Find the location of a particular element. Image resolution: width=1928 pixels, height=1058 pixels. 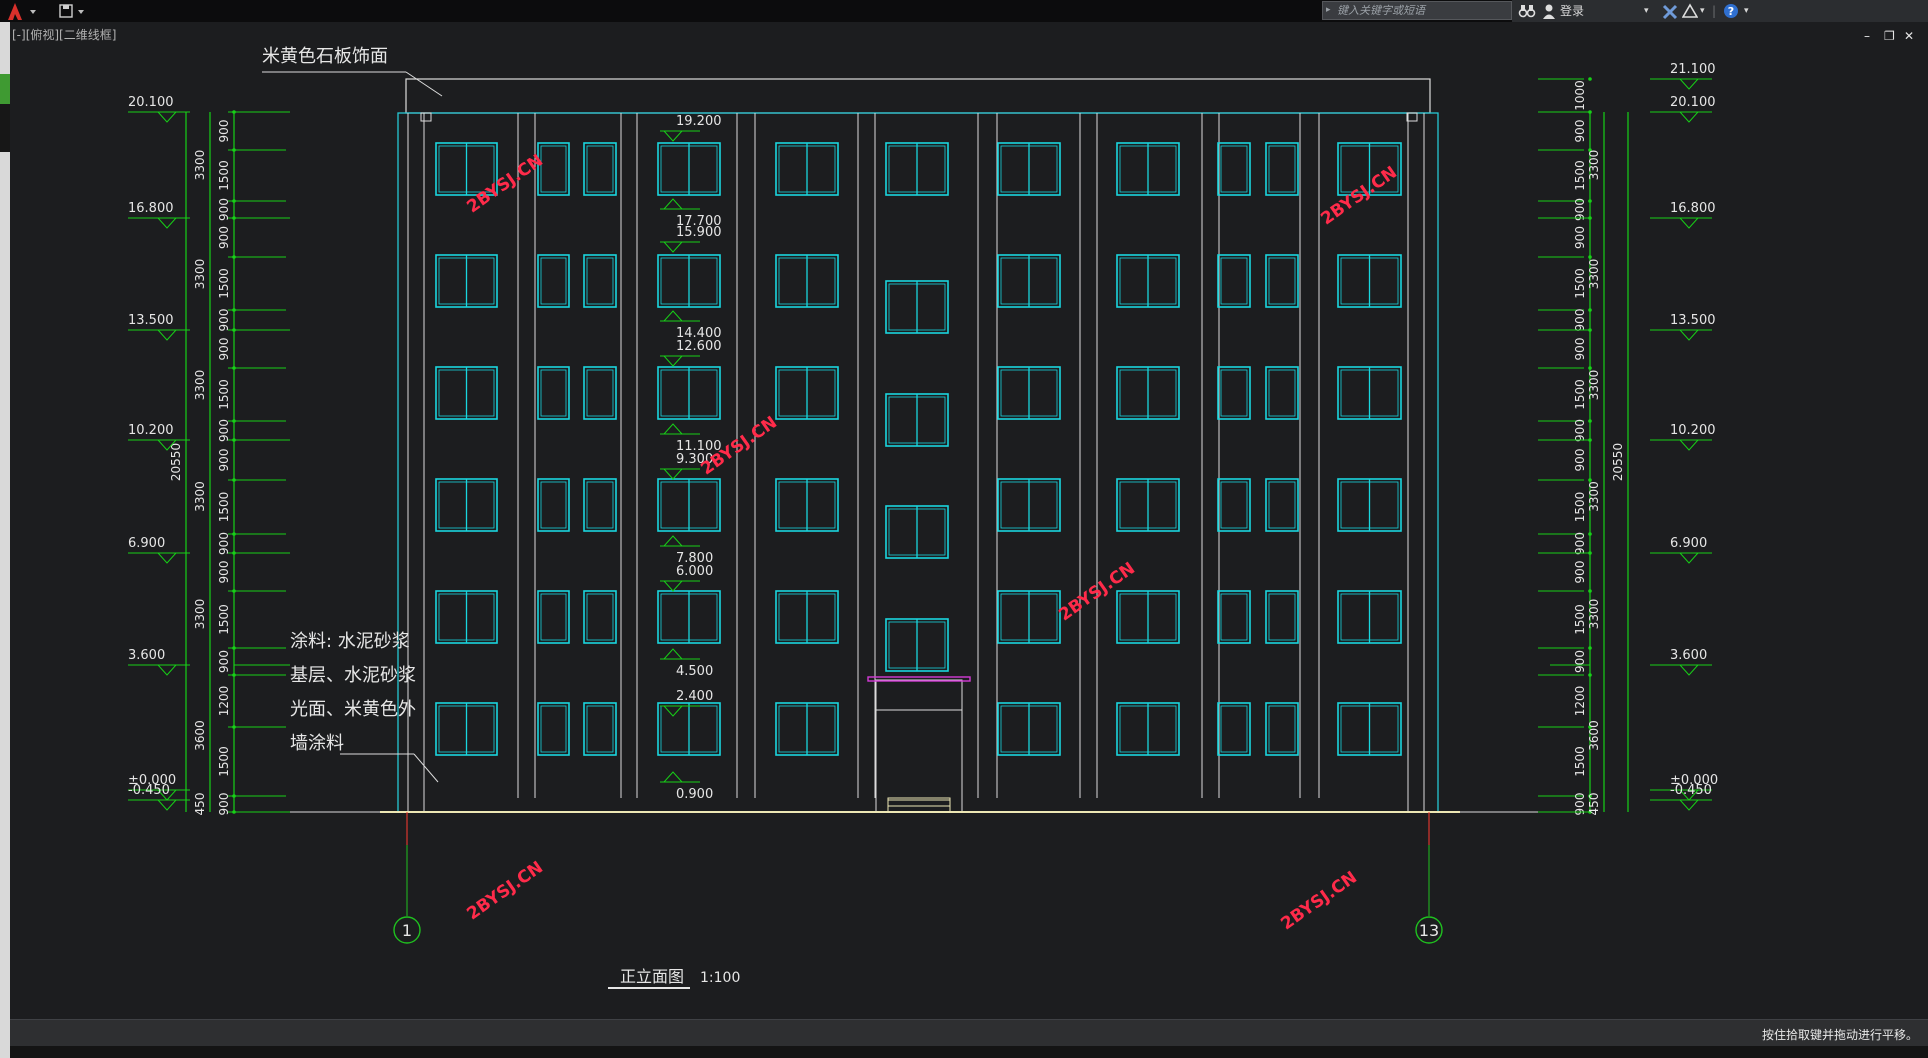

total-height-label: 20550 is located at coordinates (176, 462).